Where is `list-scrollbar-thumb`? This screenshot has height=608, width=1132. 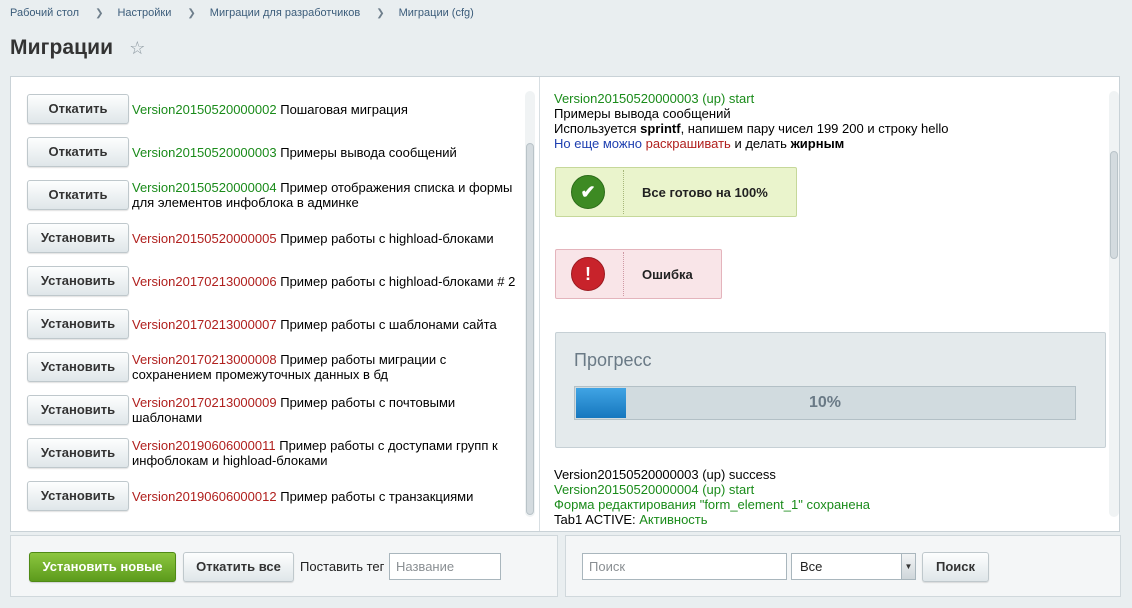
list-scrollbar-thumb is located at coordinates (530, 329).